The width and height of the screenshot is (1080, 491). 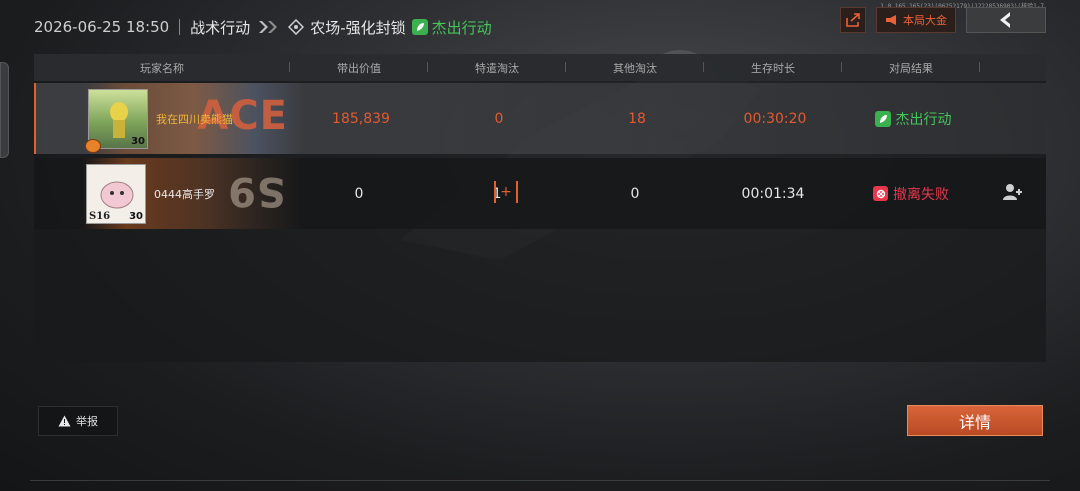 What do you see at coordinates (775, 118) in the screenshot?
I see `survival-time: 00:30:20` at bounding box center [775, 118].